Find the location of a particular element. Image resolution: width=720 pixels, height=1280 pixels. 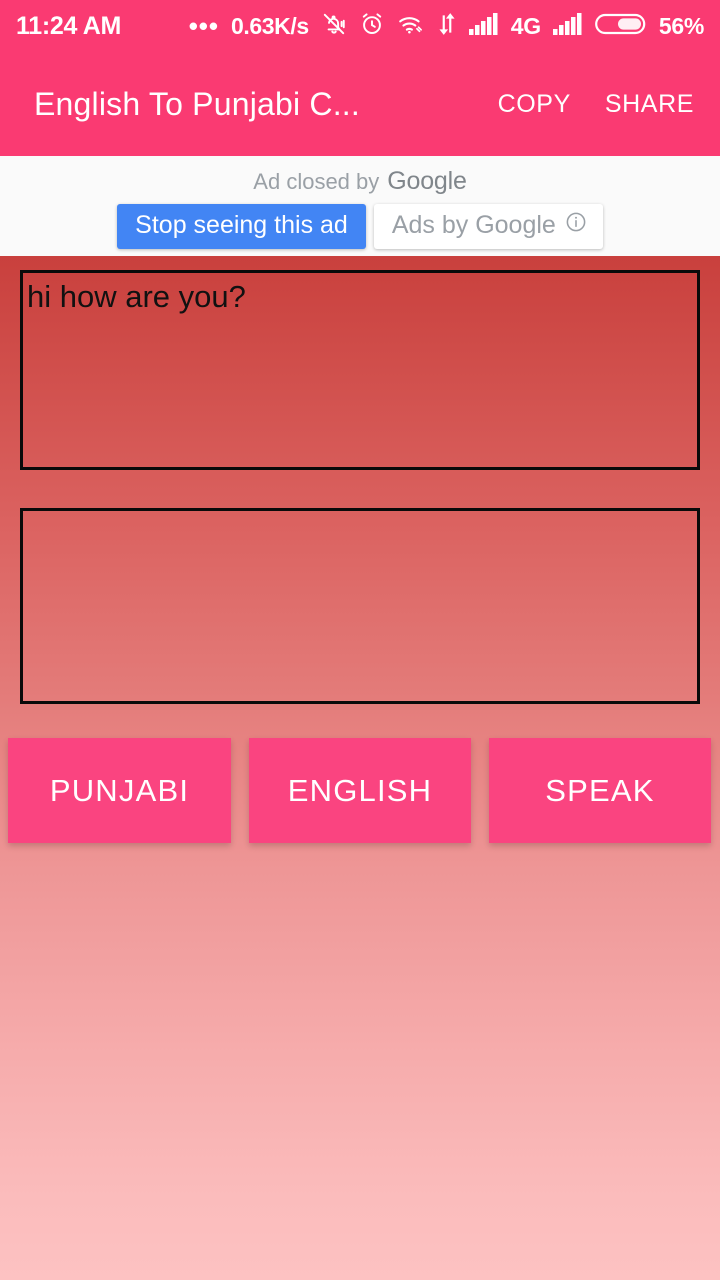

ad-closed-line: Ad closed by Google is located at coordinates (360, 181).